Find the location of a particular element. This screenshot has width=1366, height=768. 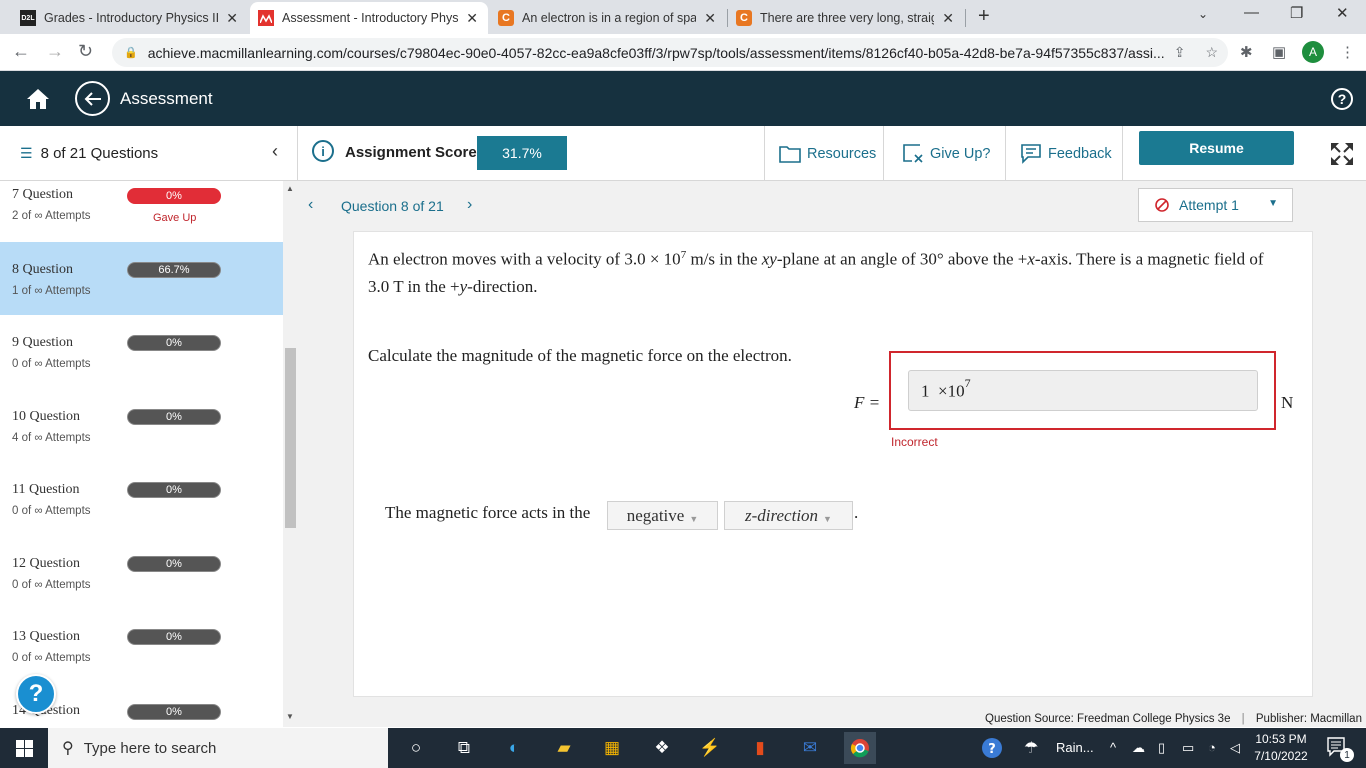

app-header: Assessment ? is located at coordinates (683, 98).